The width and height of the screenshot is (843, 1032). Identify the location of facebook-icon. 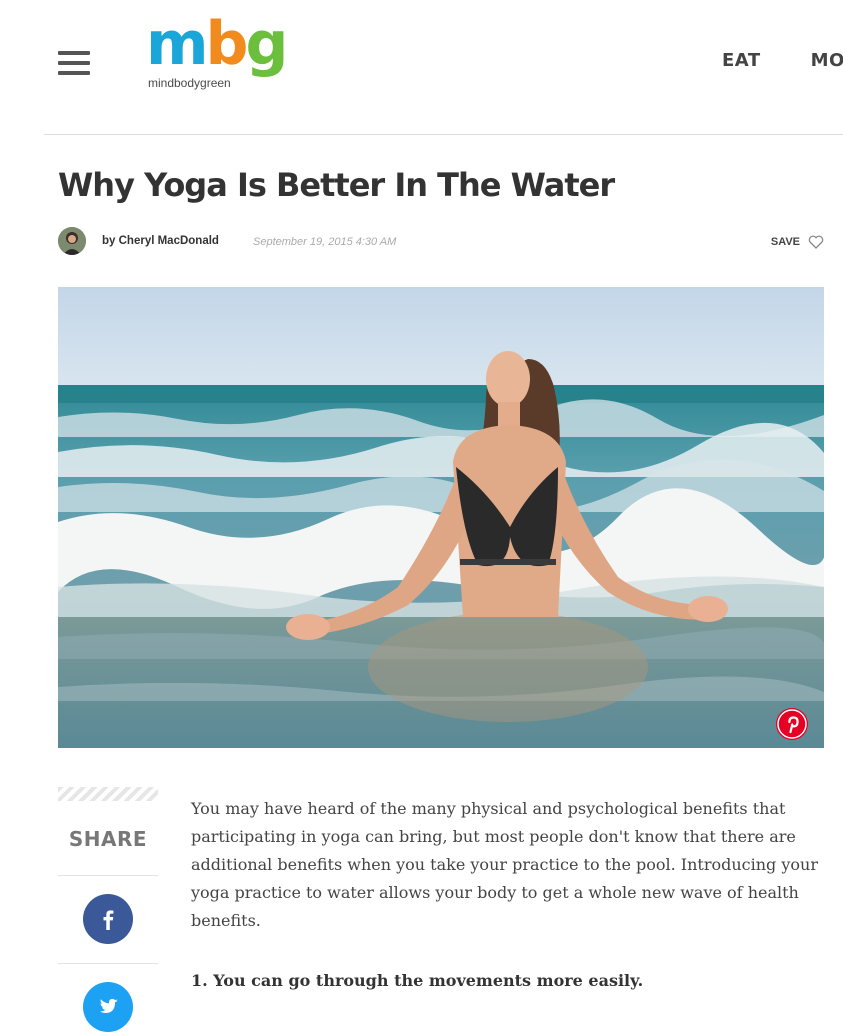
(108, 920).